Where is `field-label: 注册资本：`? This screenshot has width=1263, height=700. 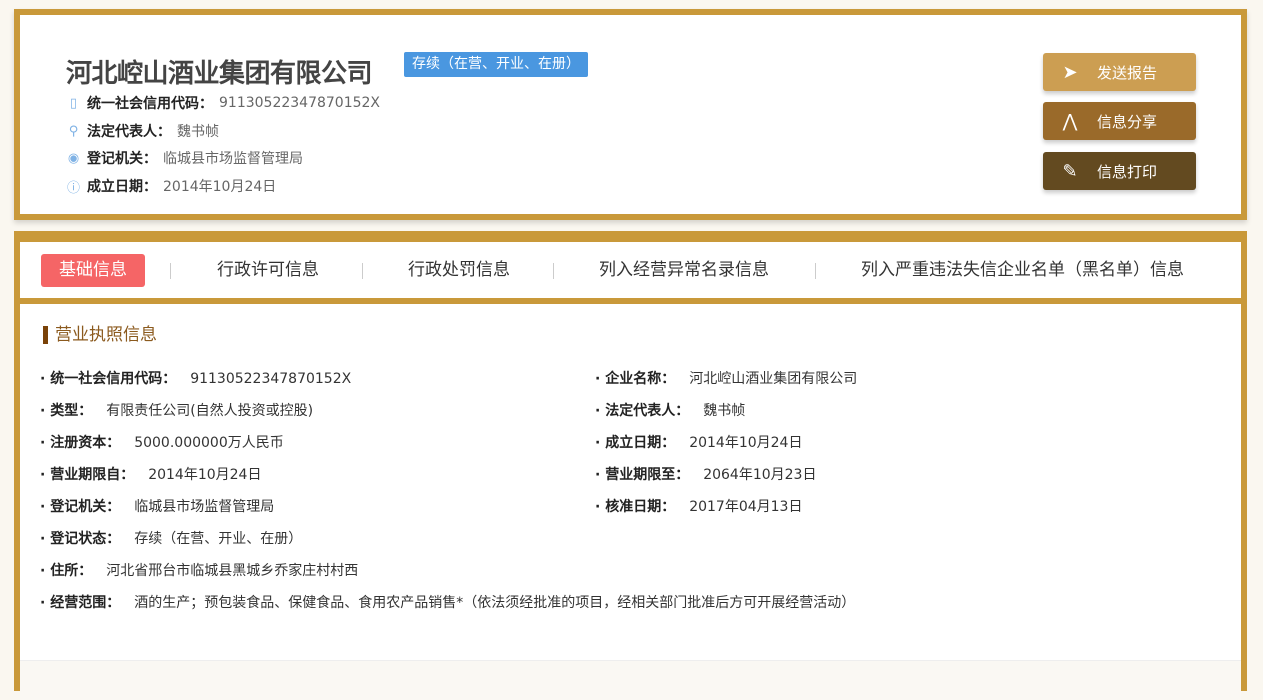 field-label: 注册资本： is located at coordinates (80, 443).